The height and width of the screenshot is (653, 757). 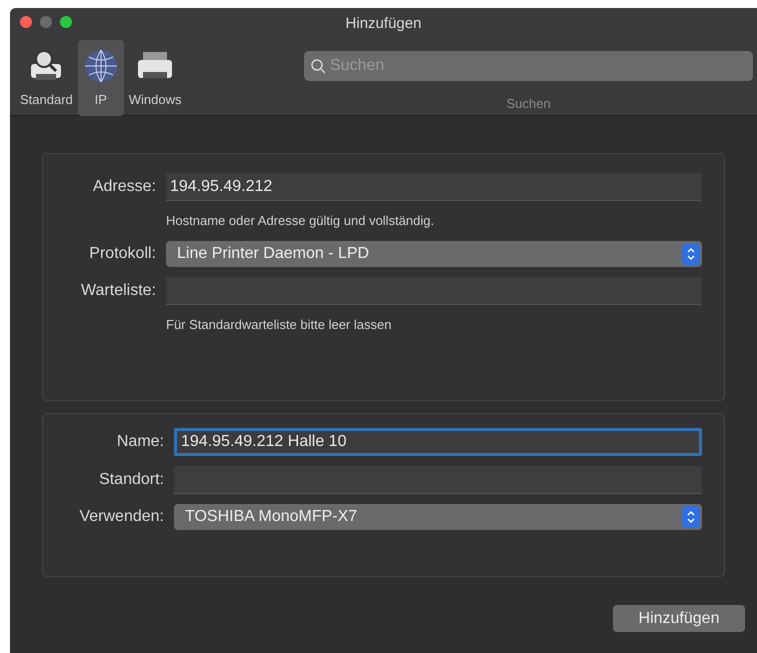 I want to click on close-button, so click(x=26, y=22).